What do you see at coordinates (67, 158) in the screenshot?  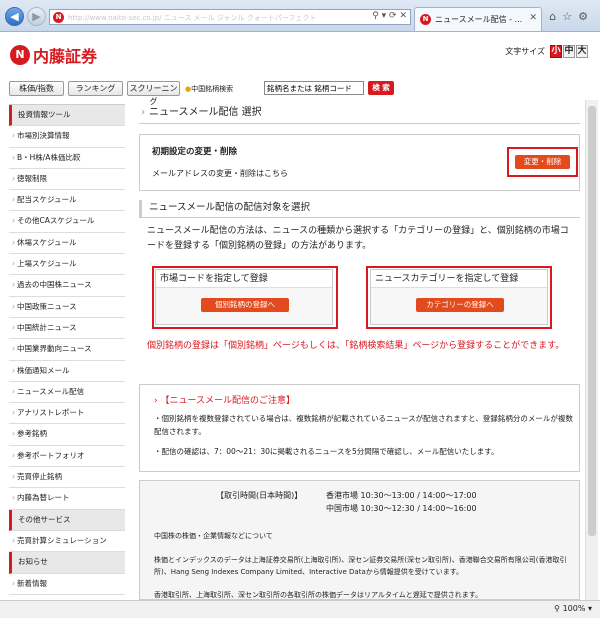 I see `sidebar-item: B・H株/A株価比較` at bounding box center [67, 158].